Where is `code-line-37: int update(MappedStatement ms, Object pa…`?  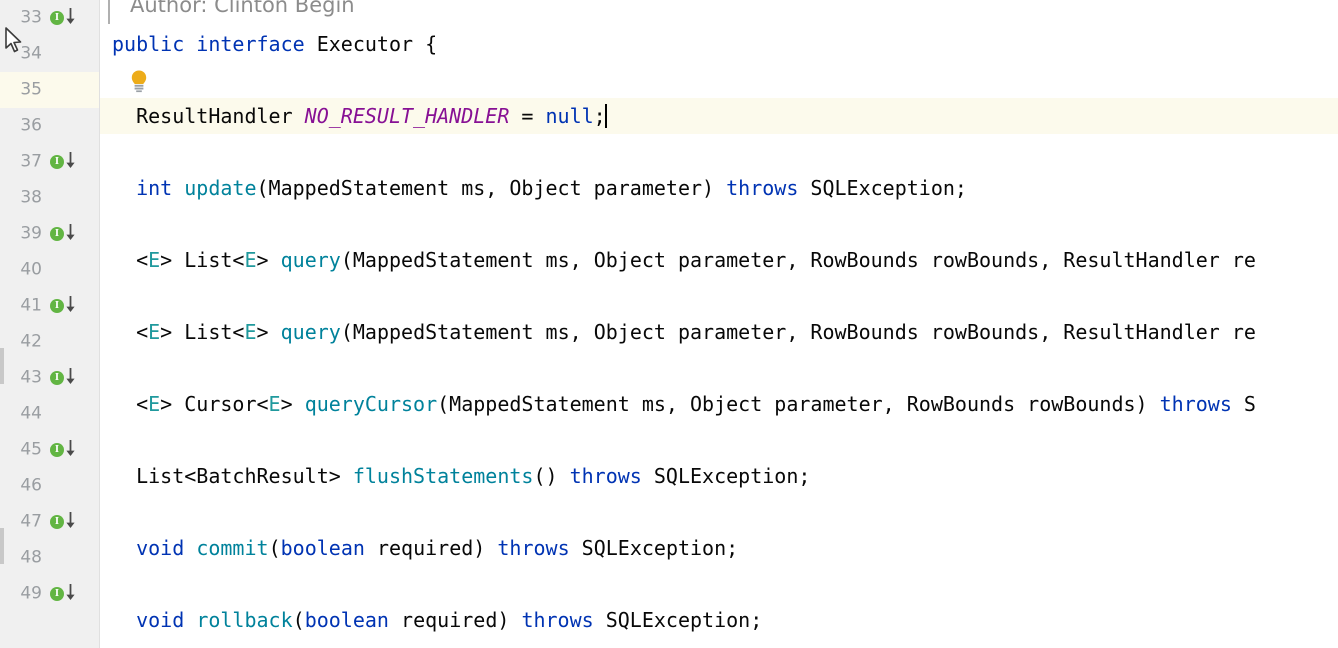 code-line-37: int update(MappedStatement ms, Object pa… is located at coordinates (719, 188).